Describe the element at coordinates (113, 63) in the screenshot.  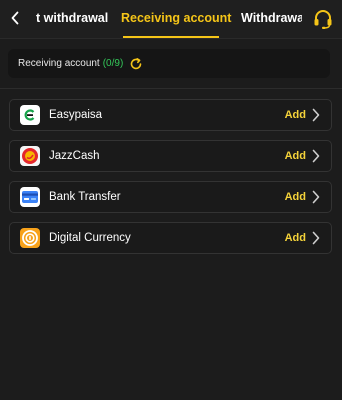
I see `status-count: (0/9)` at that location.